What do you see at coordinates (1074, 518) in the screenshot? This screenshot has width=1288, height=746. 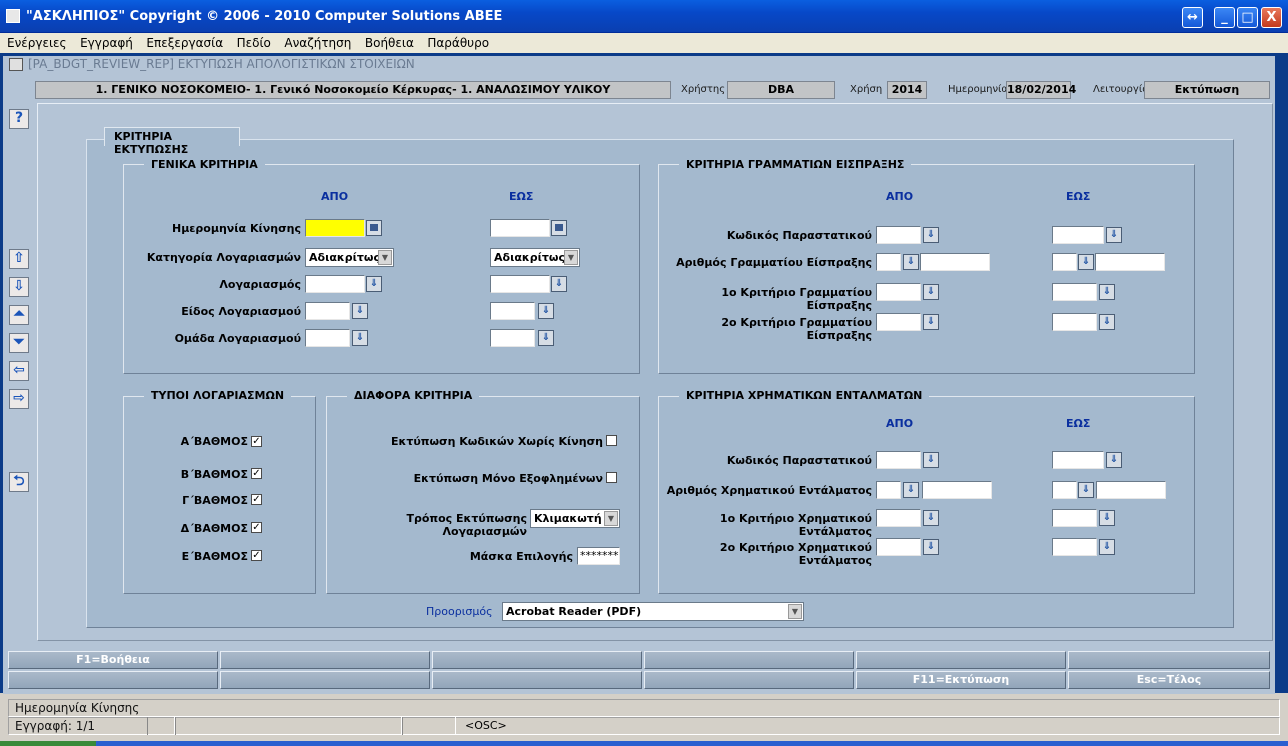 I see `payment-criterion1-to-input` at bounding box center [1074, 518].